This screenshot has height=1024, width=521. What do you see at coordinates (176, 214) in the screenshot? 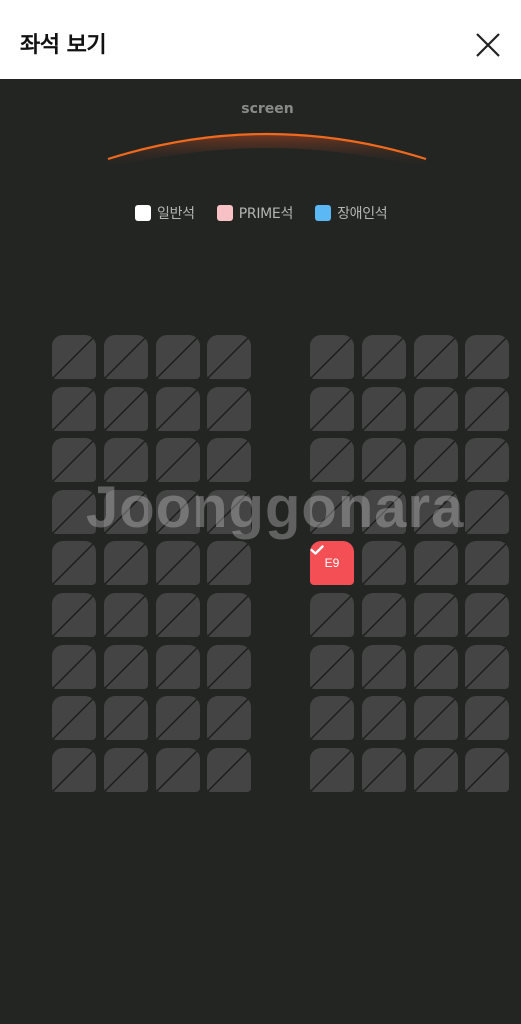
I see `legend-label-regular: 일반석` at bounding box center [176, 214].